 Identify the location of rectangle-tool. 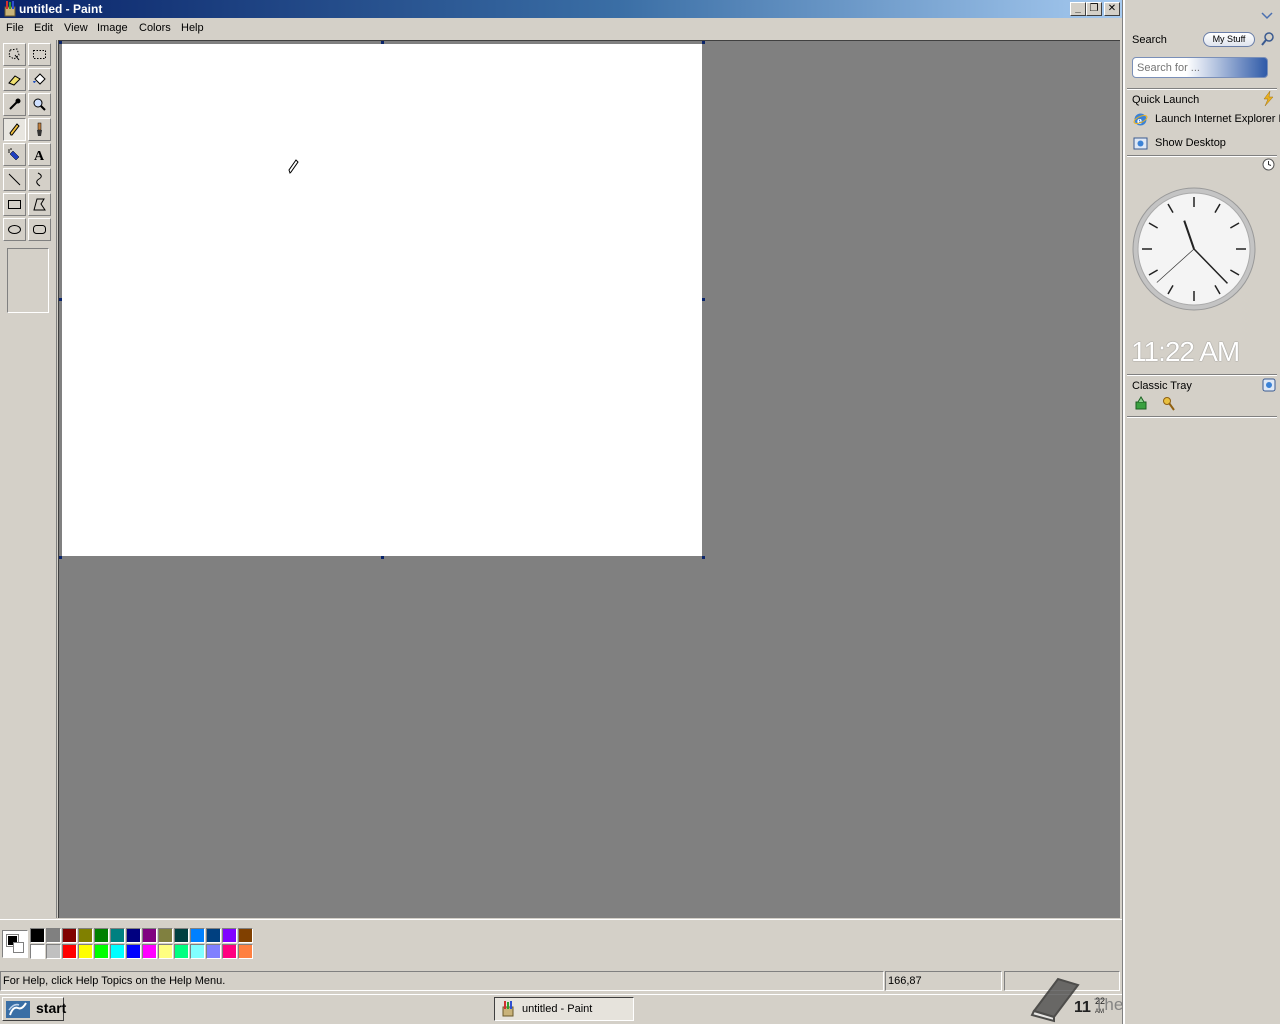
(14, 204).